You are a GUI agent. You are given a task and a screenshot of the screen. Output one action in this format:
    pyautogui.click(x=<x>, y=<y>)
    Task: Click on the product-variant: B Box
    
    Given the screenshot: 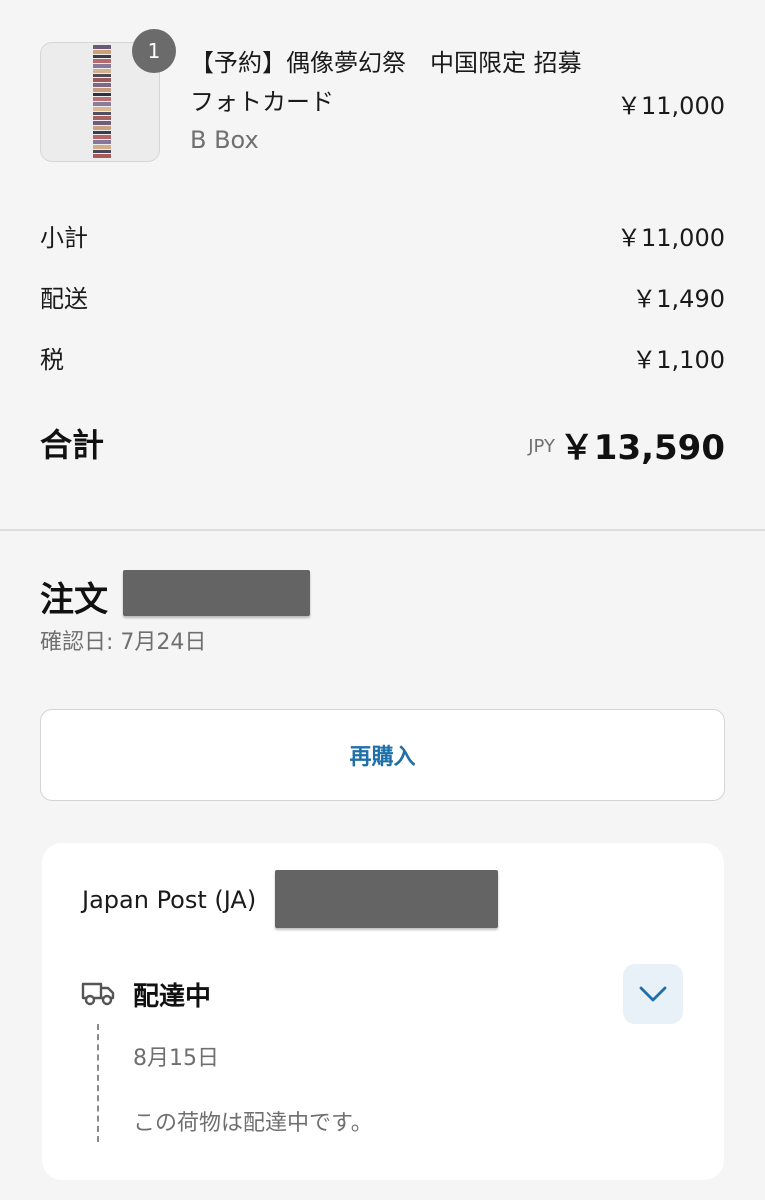 What is the action you would take?
    pyautogui.click(x=224, y=140)
    